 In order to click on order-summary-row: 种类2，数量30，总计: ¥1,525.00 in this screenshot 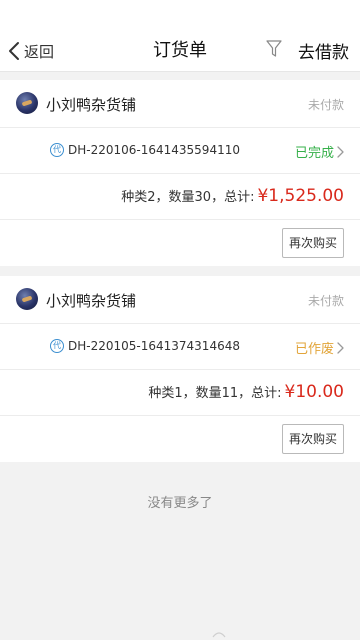, I will do `click(180, 197)`.